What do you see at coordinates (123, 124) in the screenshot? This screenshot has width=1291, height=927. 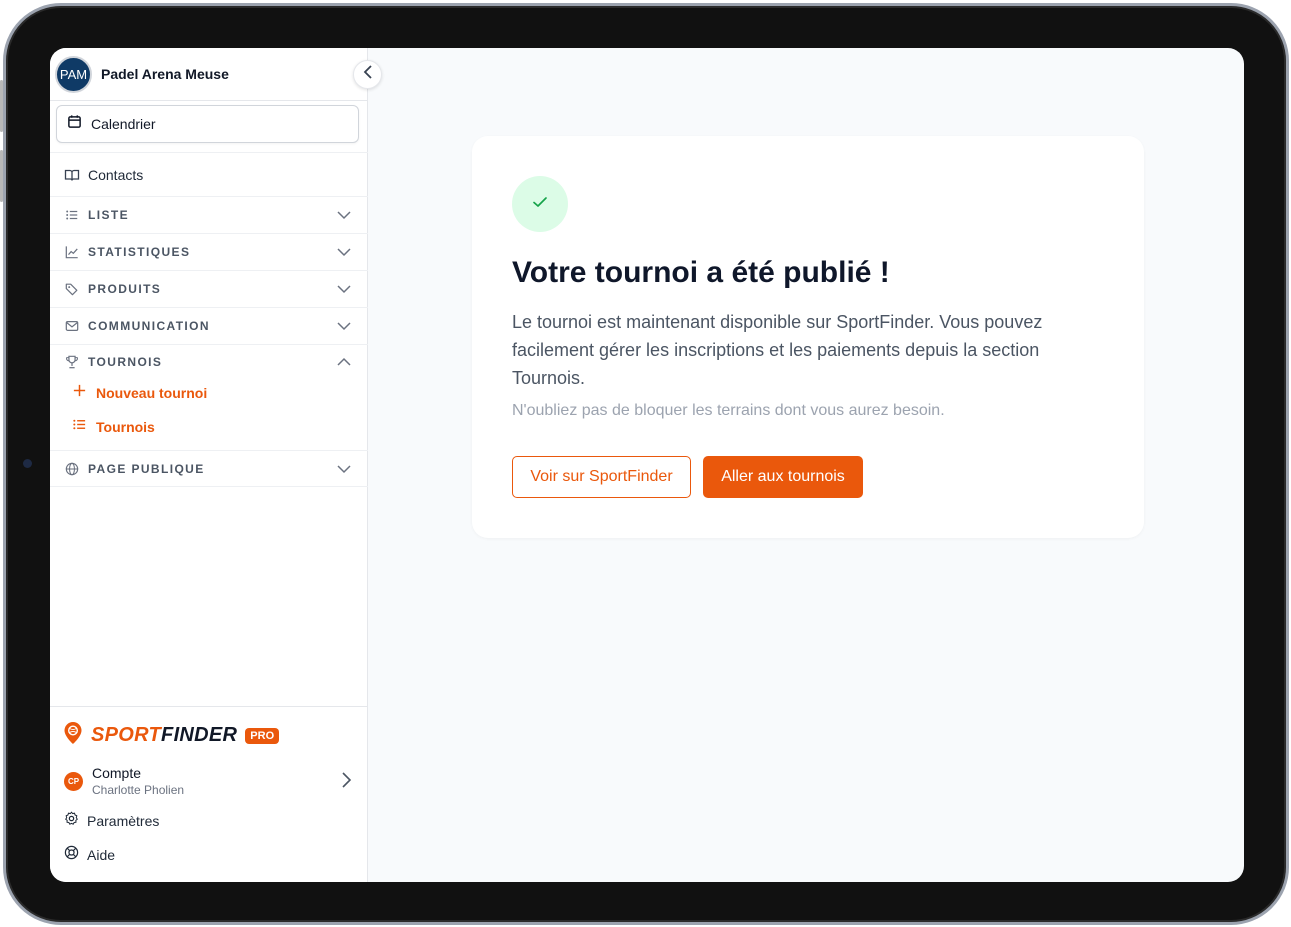 I see `calendar-label: Calendrier` at bounding box center [123, 124].